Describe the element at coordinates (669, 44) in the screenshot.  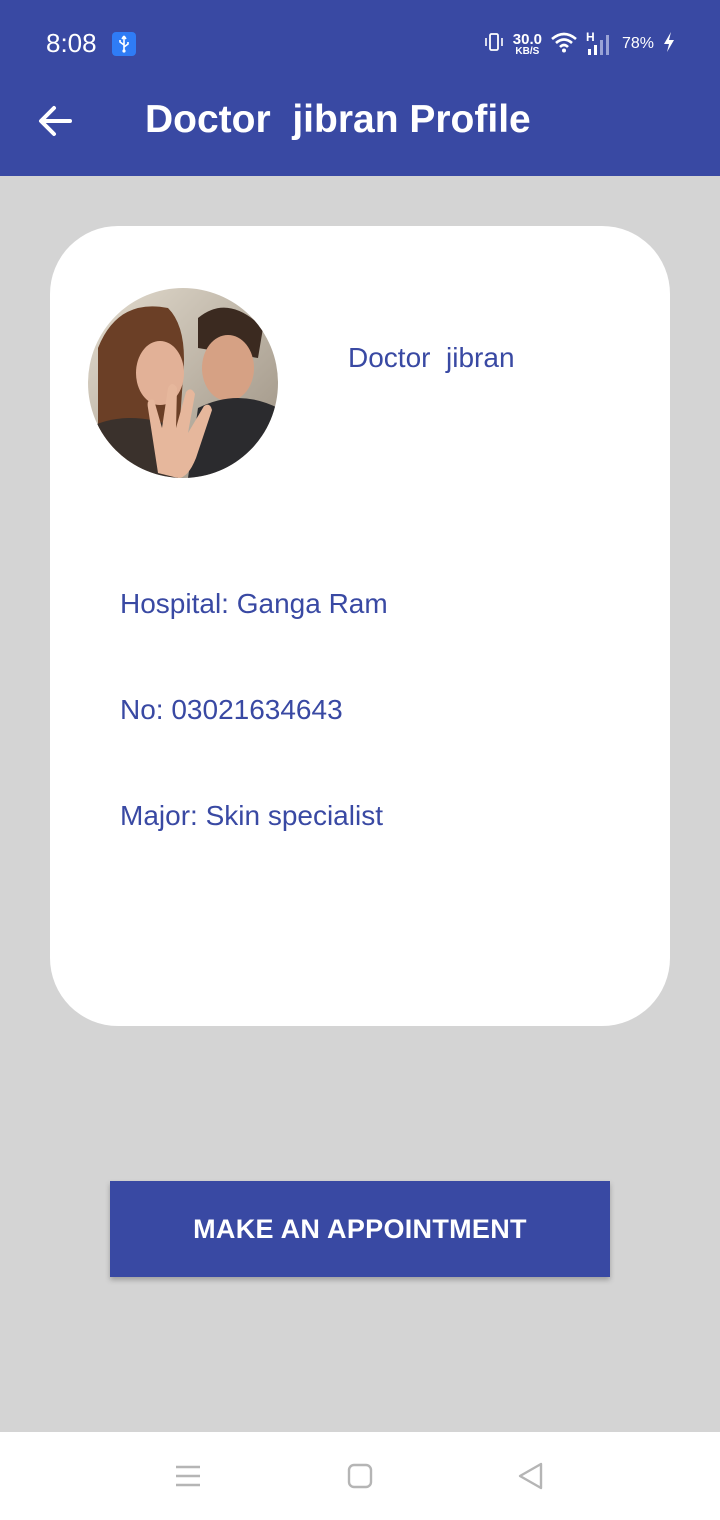
I see `charging-icon` at that location.